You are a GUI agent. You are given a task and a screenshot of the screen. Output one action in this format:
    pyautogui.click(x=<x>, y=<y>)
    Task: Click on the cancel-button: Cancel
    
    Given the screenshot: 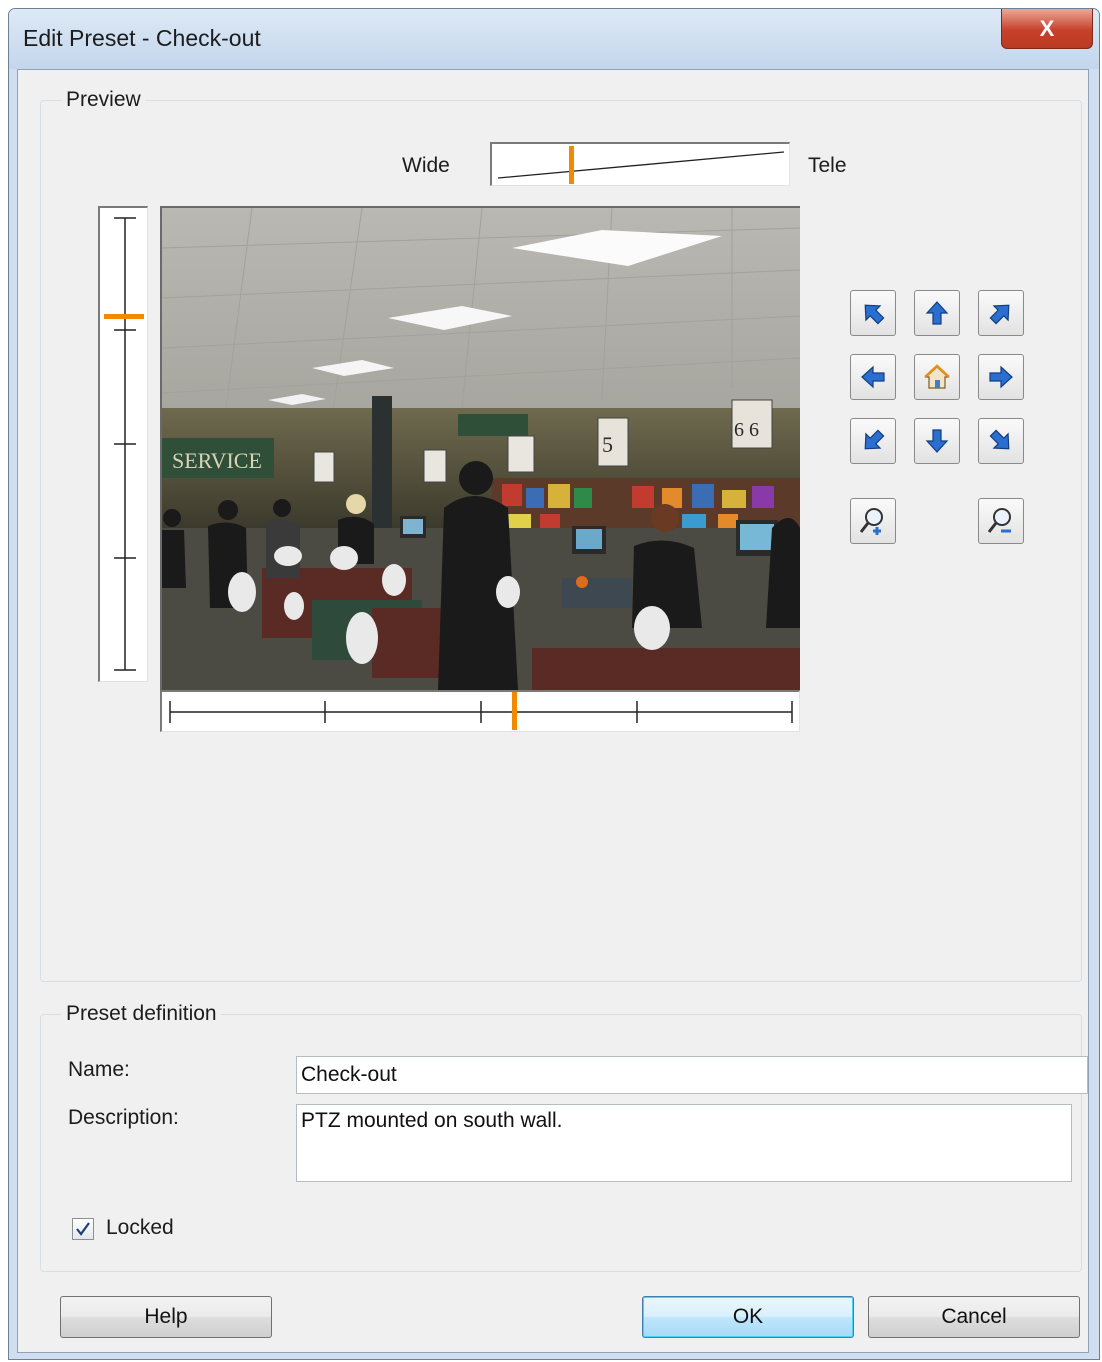 What is the action you would take?
    pyautogui.click(x=974, y=1317)
    